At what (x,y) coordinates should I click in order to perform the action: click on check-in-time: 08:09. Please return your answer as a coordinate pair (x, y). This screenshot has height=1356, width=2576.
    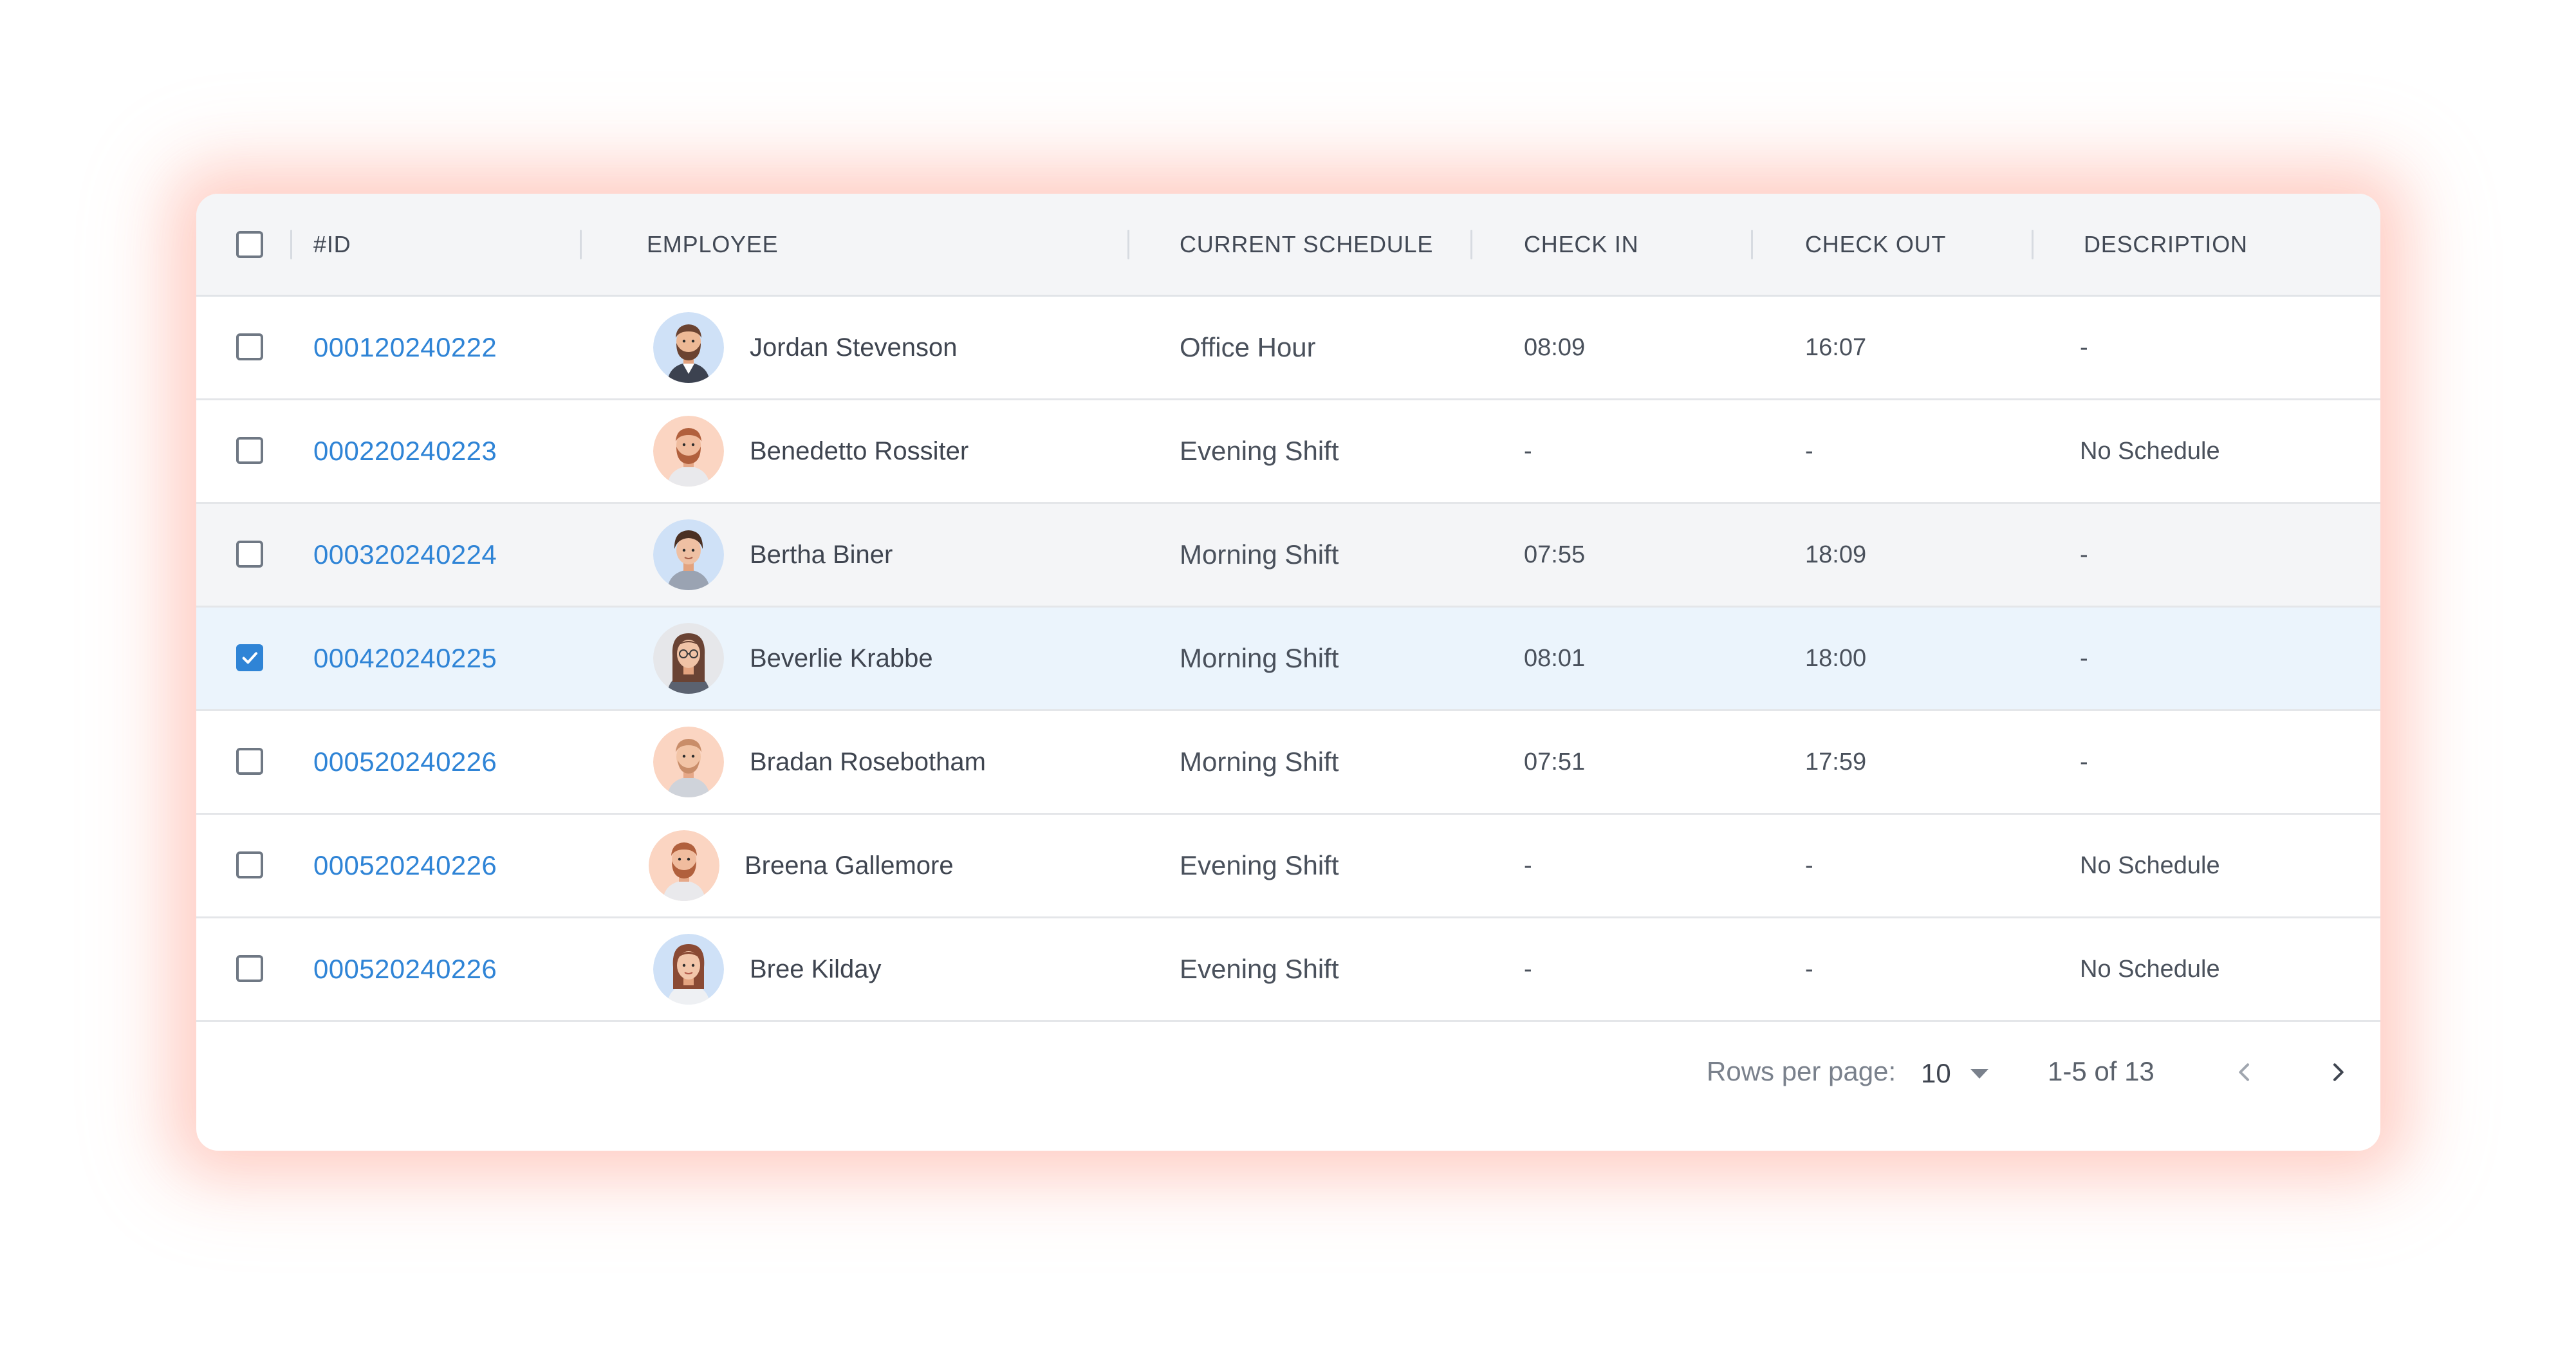
    Looking at the image, I should click on (1555, 347).